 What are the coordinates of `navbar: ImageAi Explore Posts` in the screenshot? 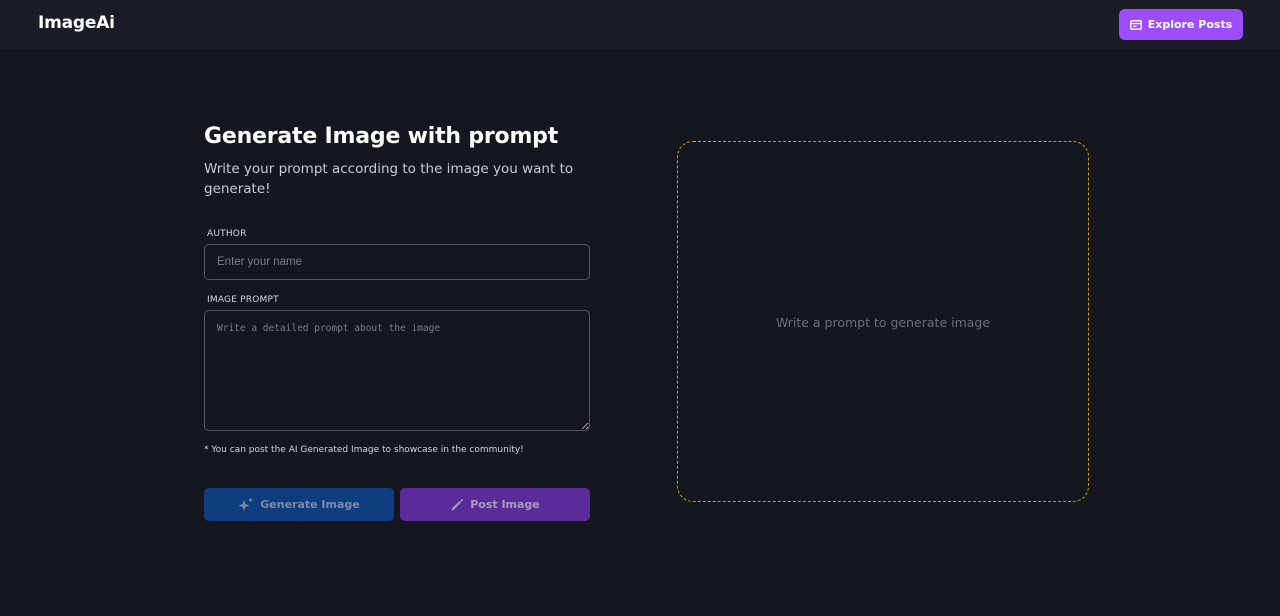 It's located at (640, 25).